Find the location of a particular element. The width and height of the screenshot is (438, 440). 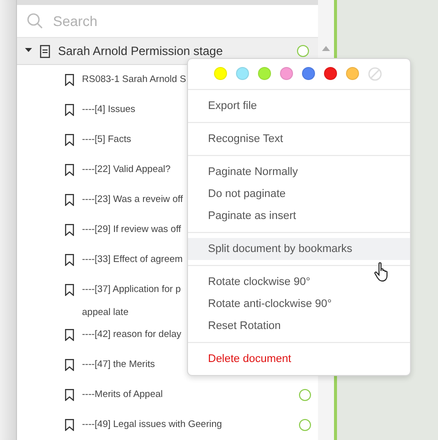

menu-item: Paginate Normally is located at coordinates (299, 172).